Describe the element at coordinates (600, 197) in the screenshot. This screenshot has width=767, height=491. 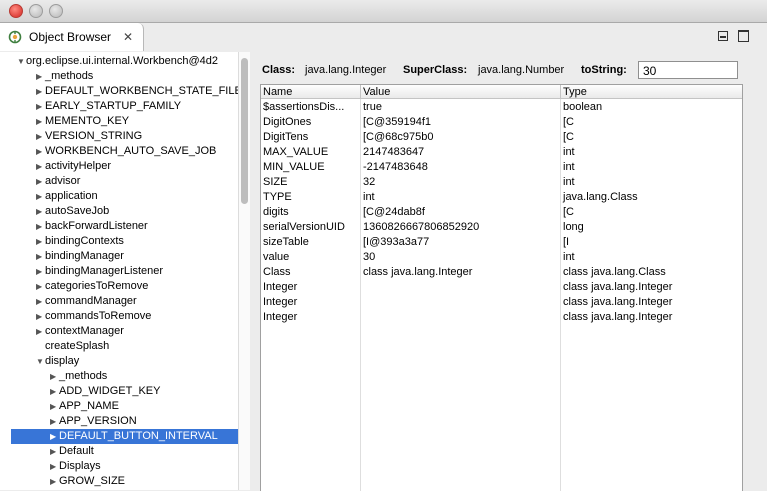
I see `field-type-cell: java.lang.Class` at that location.